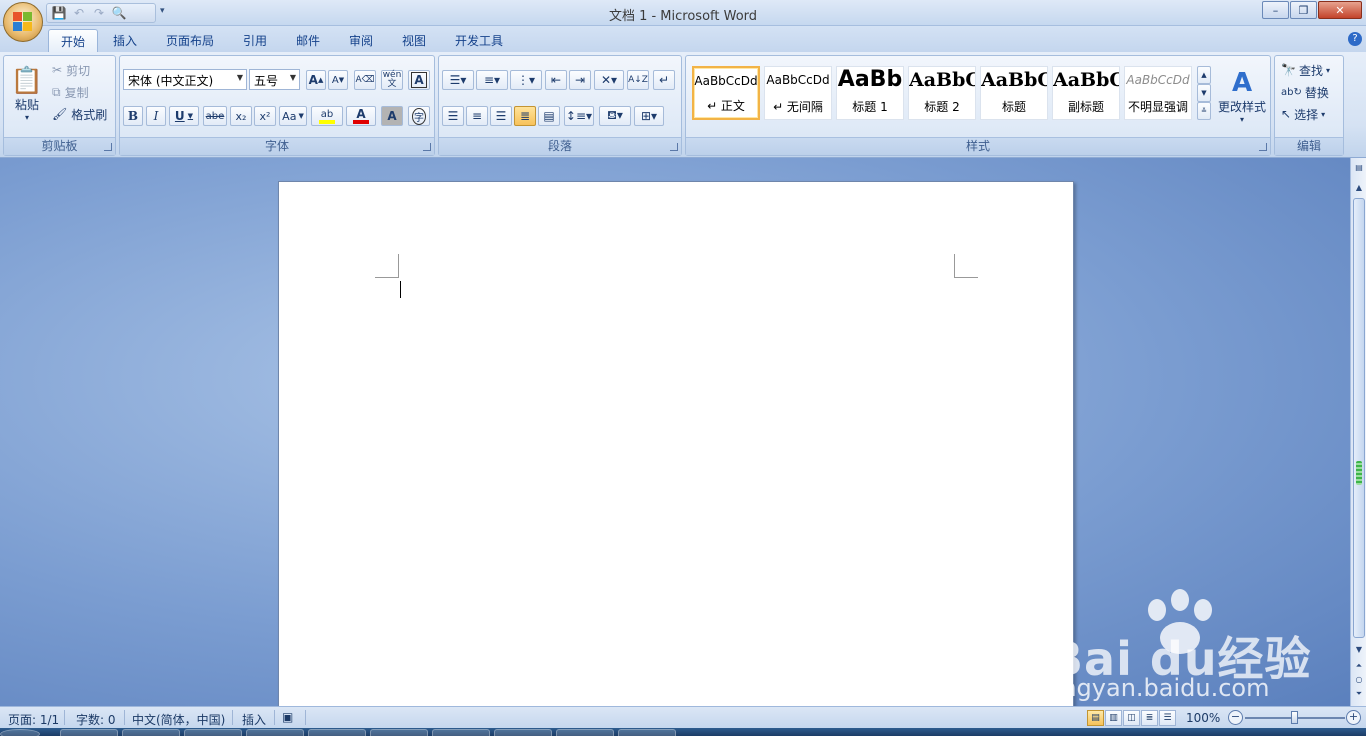 The height and width of the screenshot is (736, 1366). Describe the element at coordinates (108, 147) in the screenshot. I see `clipboard-launcher-icon` at that location.